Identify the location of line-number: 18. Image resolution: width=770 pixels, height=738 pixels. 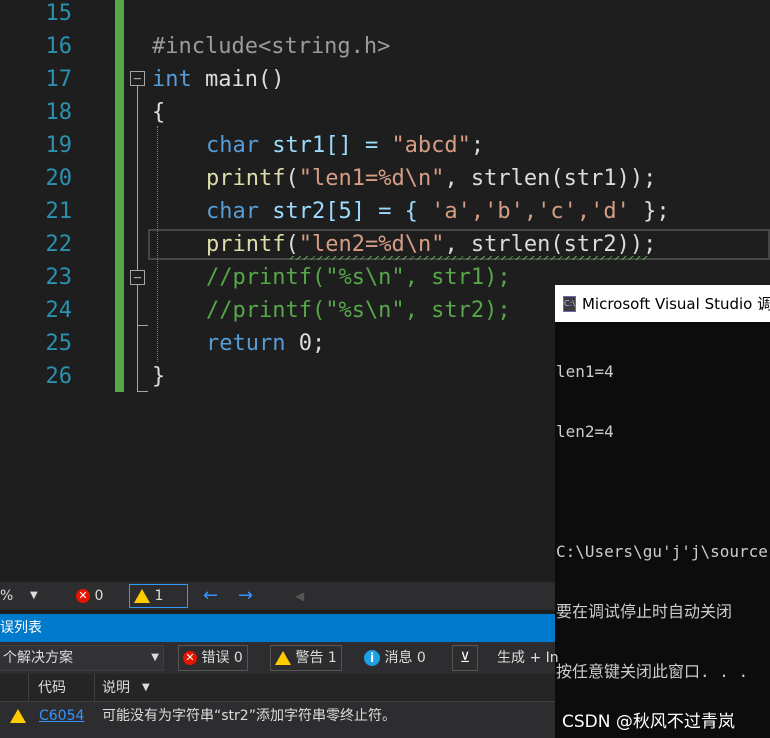
(59, 112).